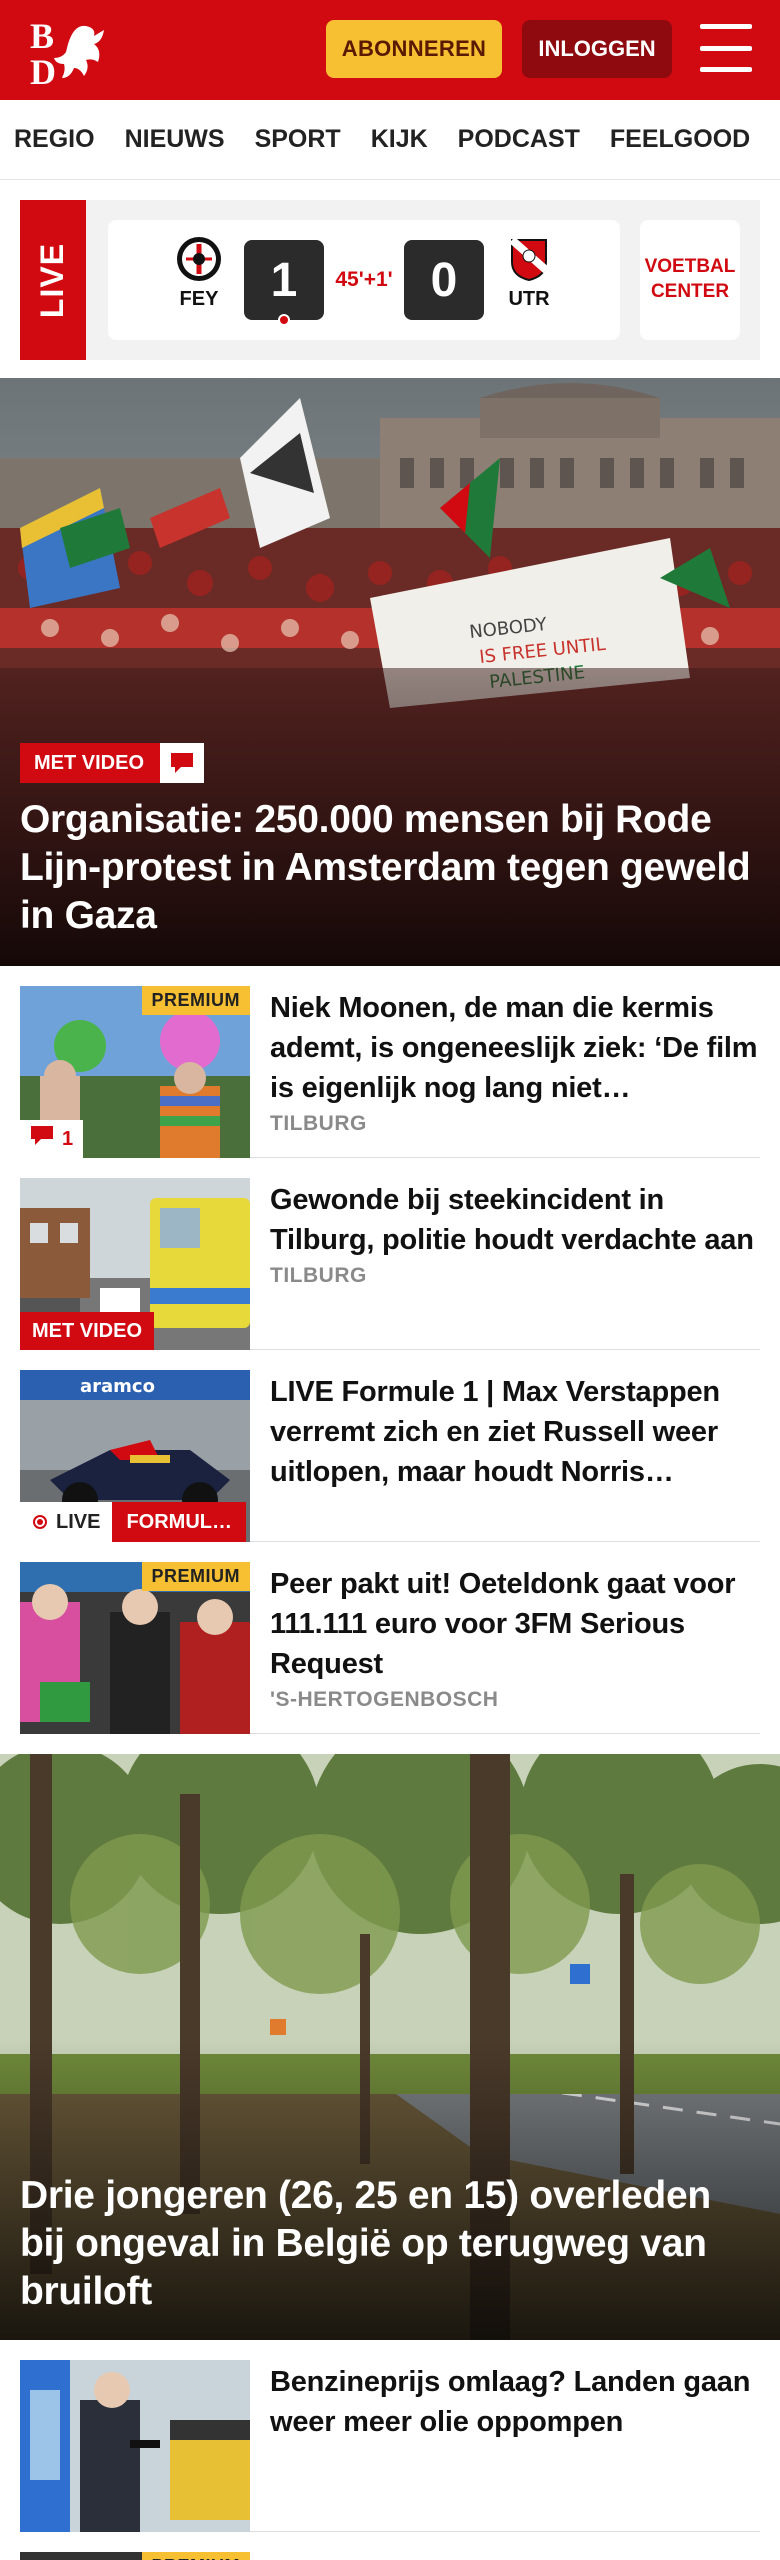 The height and width of the screenshot is (2560, 780). Describe the element at coordinates (299, 139) in the screenshot. I see `nav-item-sport: SPORT` at that location.